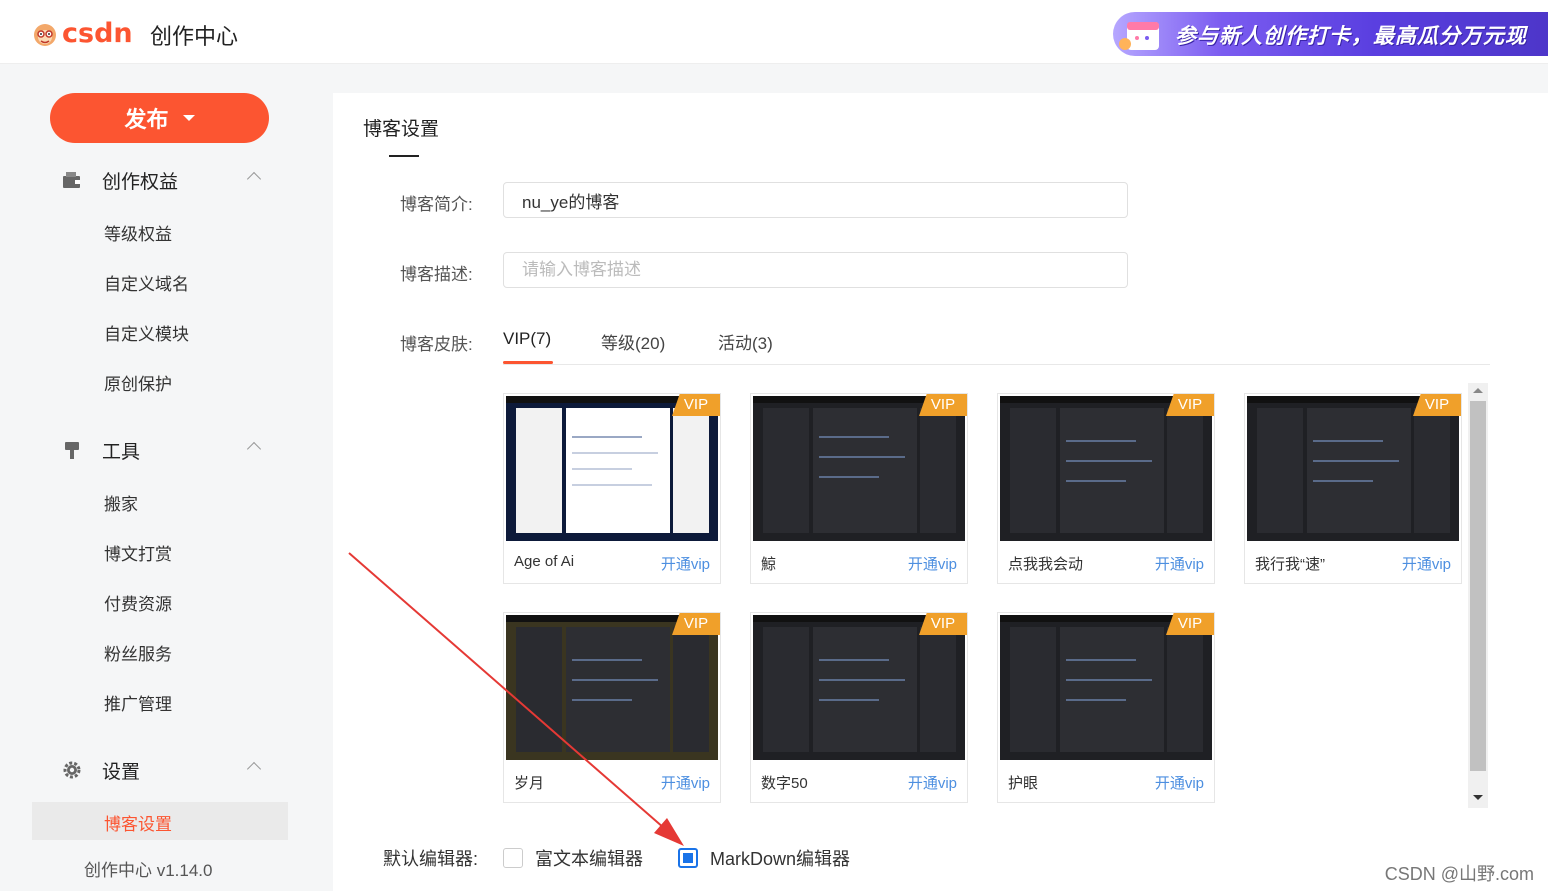  What do you see at coordinates (146, 282) in the screenshot?
I see `sidebar-item-custom-domain: 自定义域名` at bounding box center [146, 282].